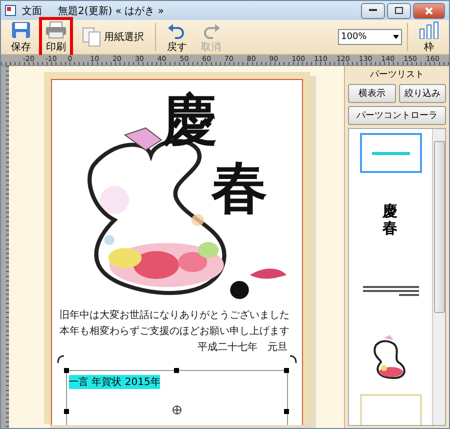  I want to click on date-text: 平成二十七年 元旦, so click(242, 347).